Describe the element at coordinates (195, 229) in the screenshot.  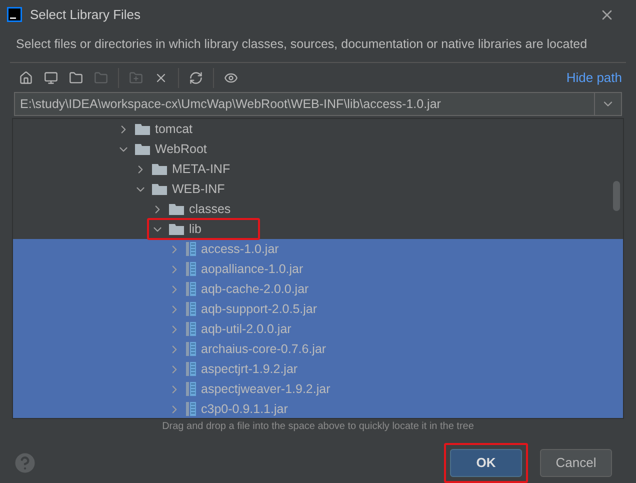
I see `tree-item-label: lib` at that location.